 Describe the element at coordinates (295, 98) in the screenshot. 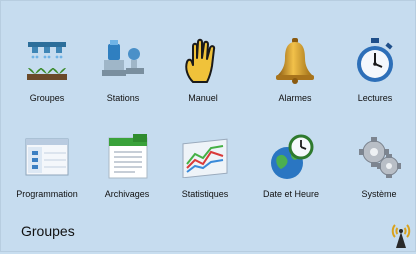

I see `alarmes-label: Alarmes` at that location.